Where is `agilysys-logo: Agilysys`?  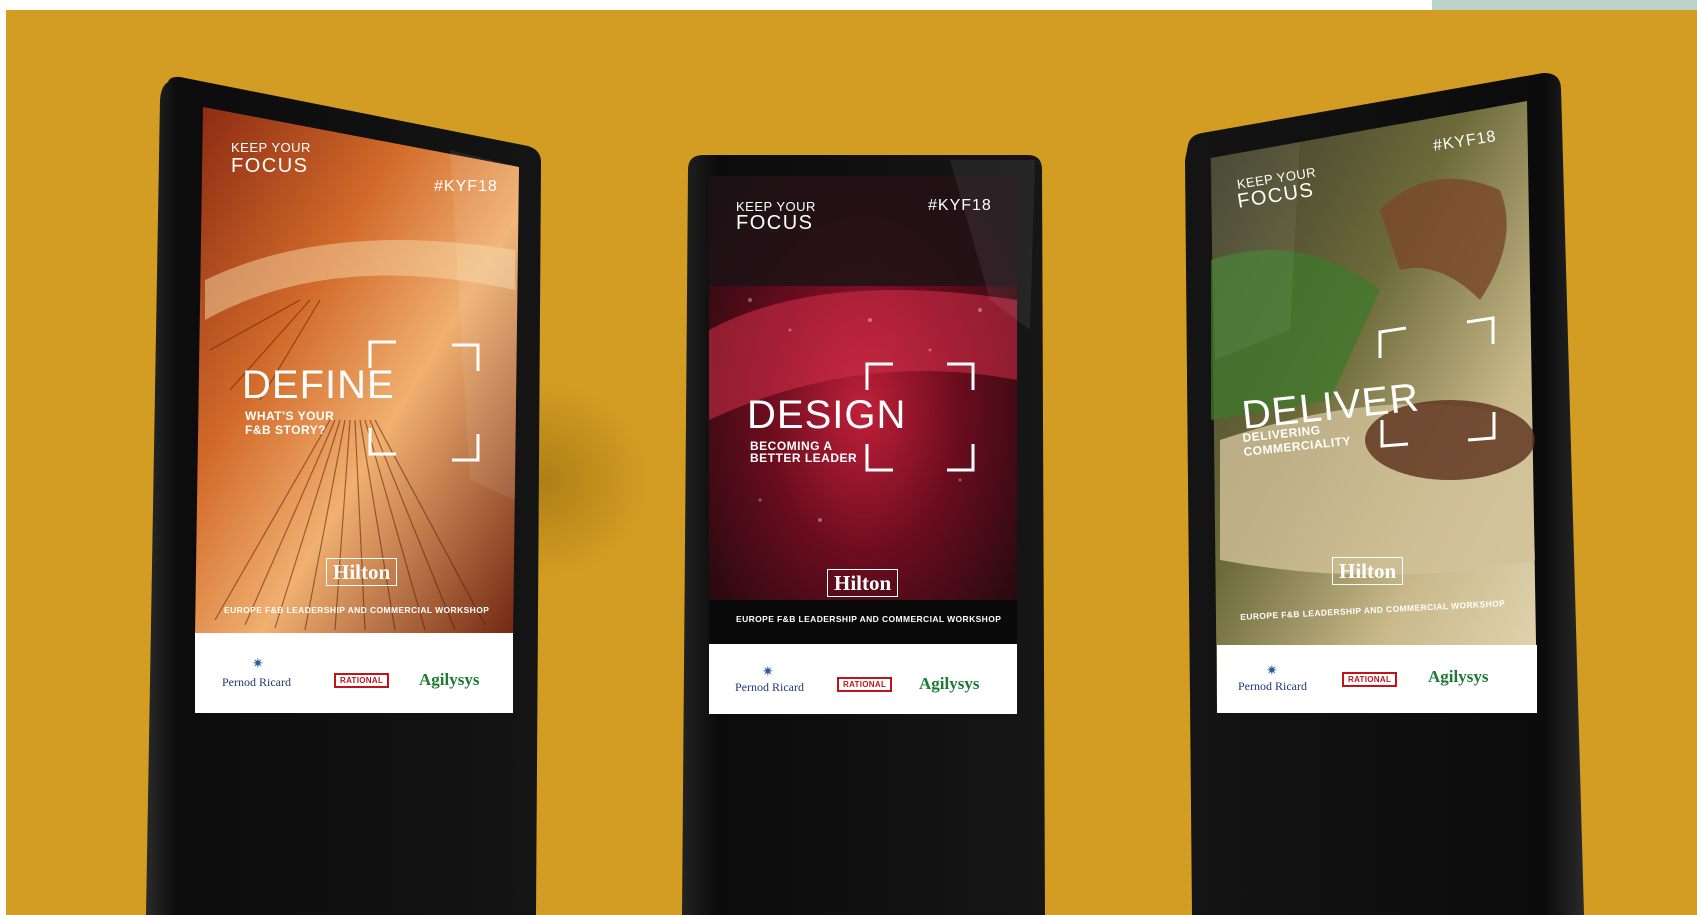 agilysys-logo: Agilysys is located at coordinates (1458, 676).